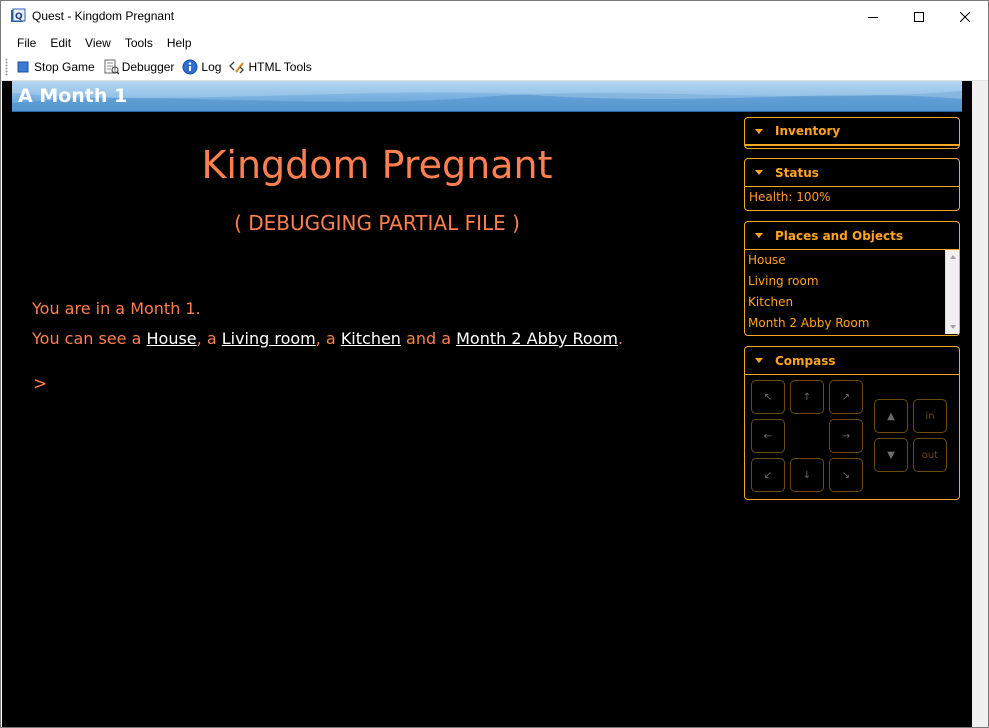 Image resolution: width=989 pixels, height=728 pixels. I want to click on arrow-northeast-icon: ↗, so click(846, 397).